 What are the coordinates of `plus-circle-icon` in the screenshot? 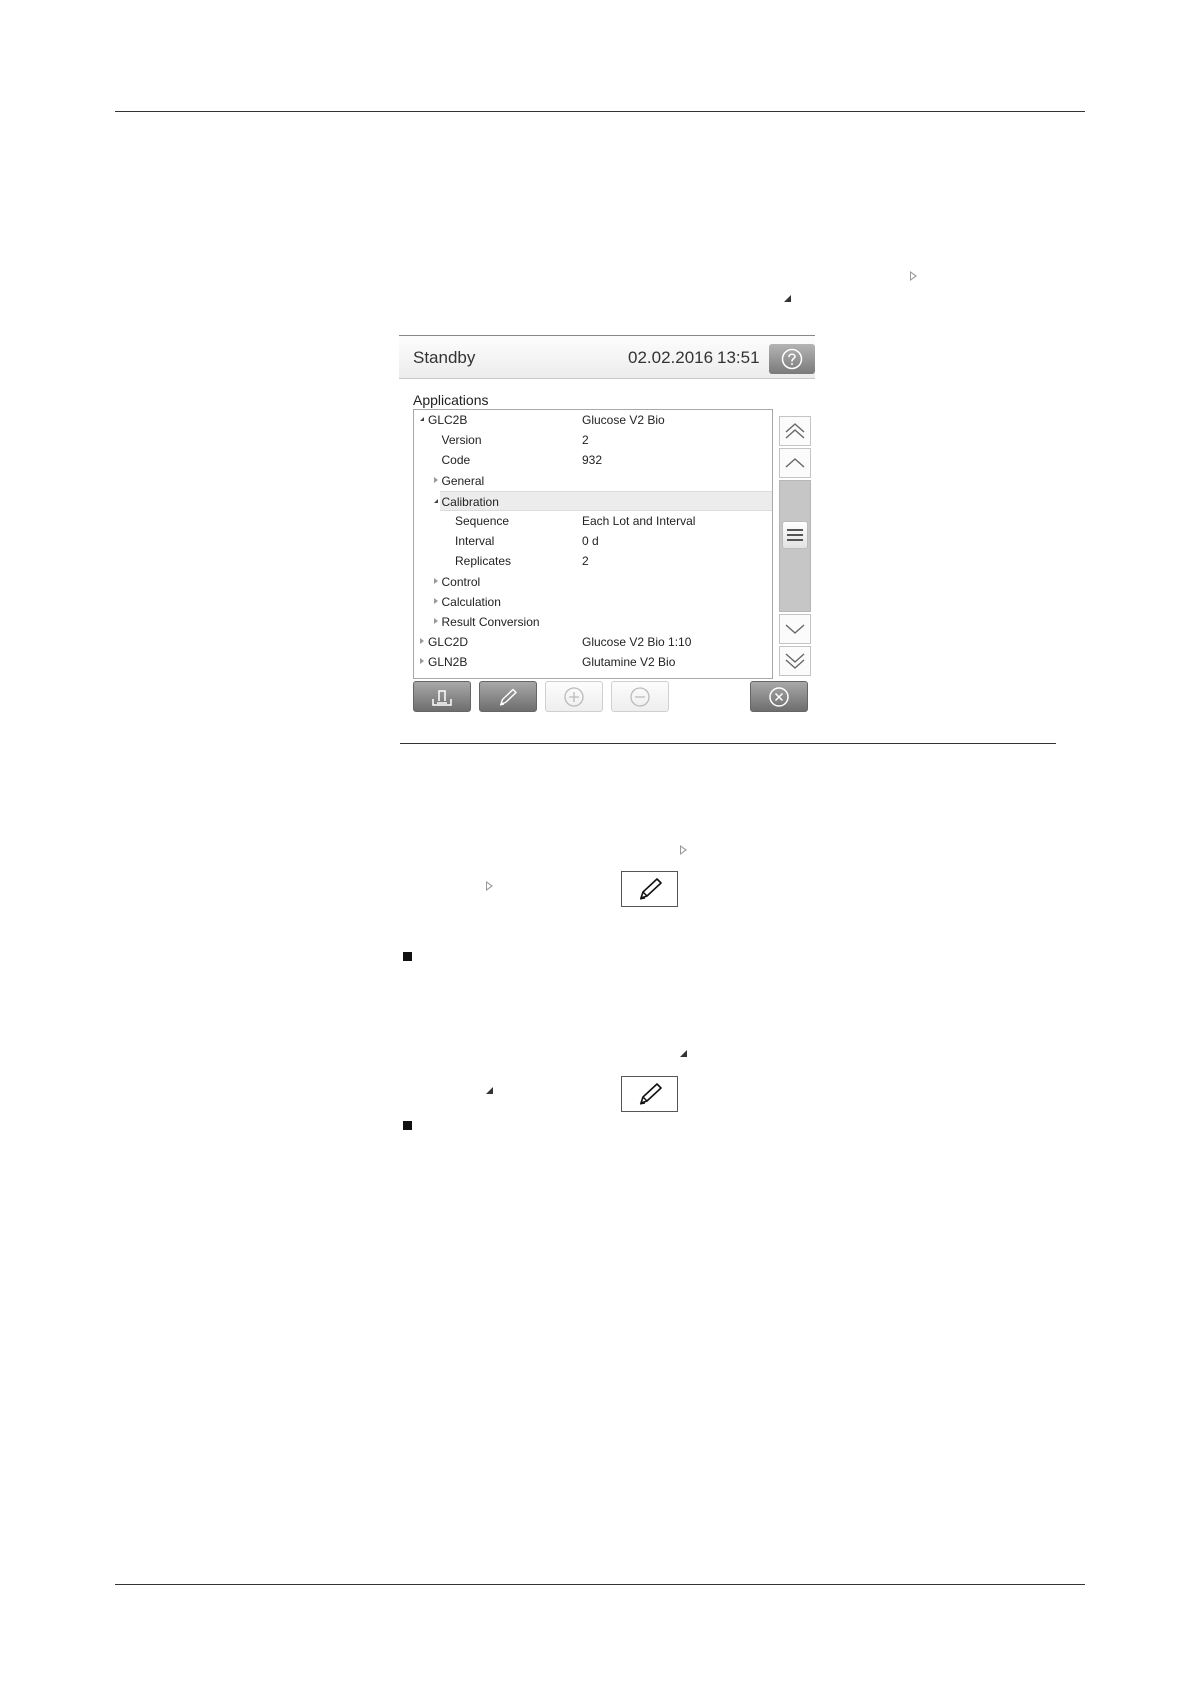 It's located at (574, 696).